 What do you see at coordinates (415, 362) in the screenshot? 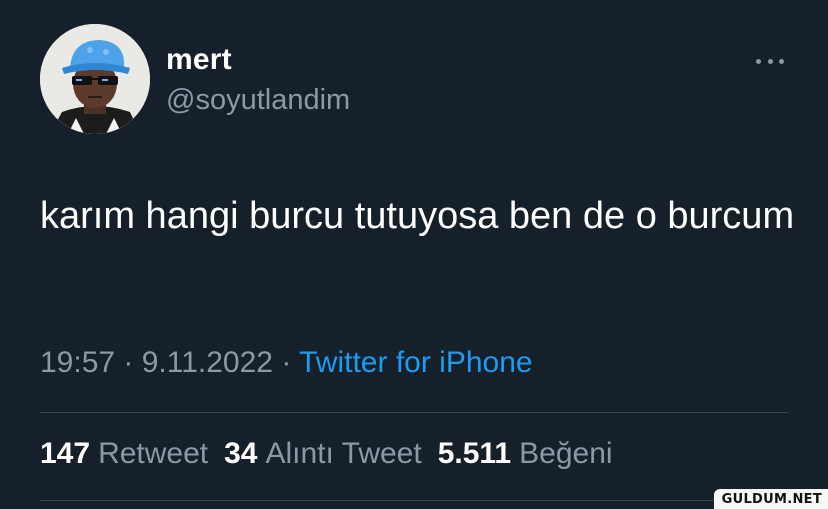
I see `tweet-source-link: Twitter for iPhone` at bounding box center [415, 362].